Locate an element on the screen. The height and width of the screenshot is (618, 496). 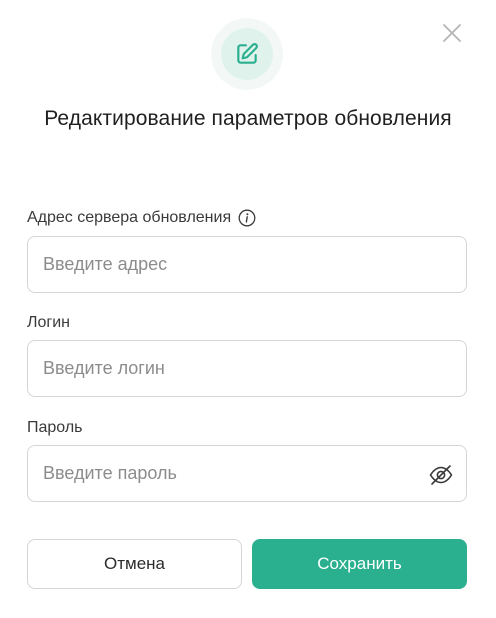
save-button-label: Сохранить is located at coordinates (359, 563).